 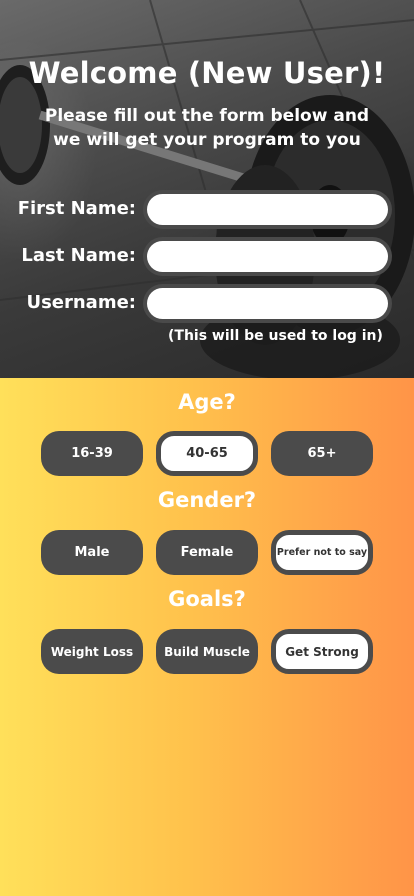 I want to click on goal-option-build-muscle: Build Muscle, so click(x=207, y=651).